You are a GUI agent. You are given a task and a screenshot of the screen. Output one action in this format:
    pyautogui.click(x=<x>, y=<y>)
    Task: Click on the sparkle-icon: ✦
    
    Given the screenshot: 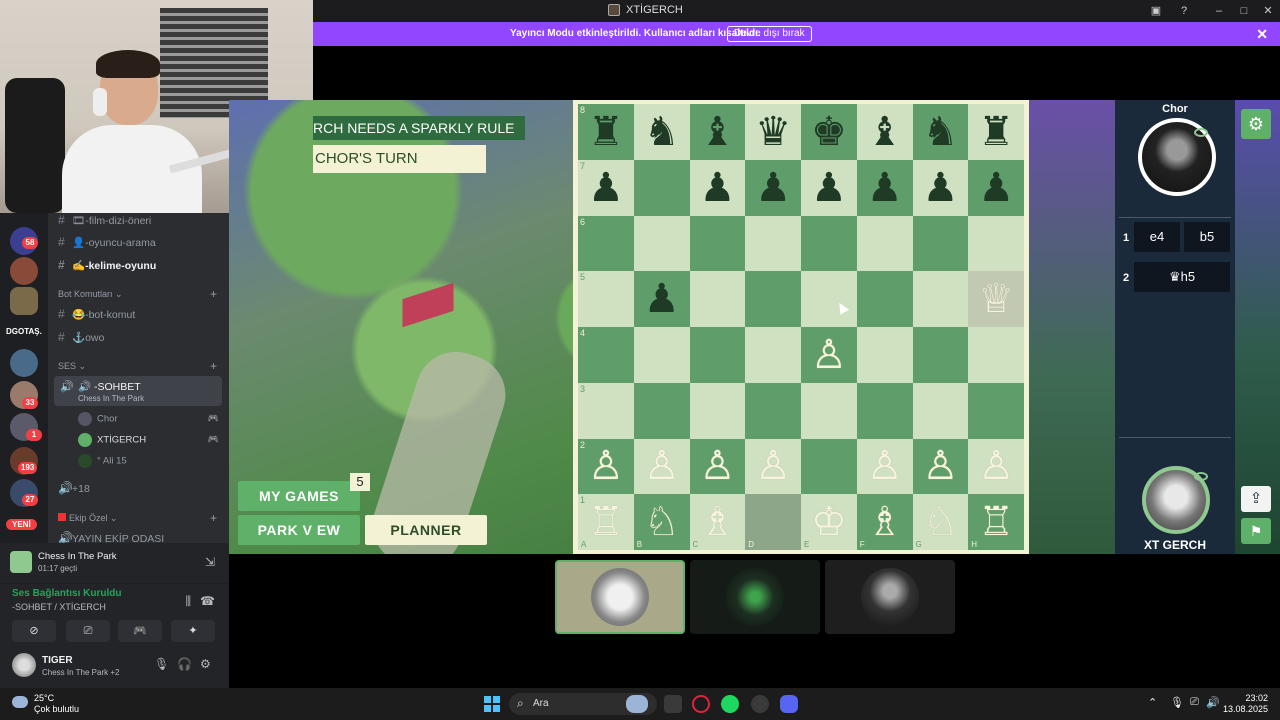 What is the action you would take?
    pyautogui.click(x=193, y=631)
    